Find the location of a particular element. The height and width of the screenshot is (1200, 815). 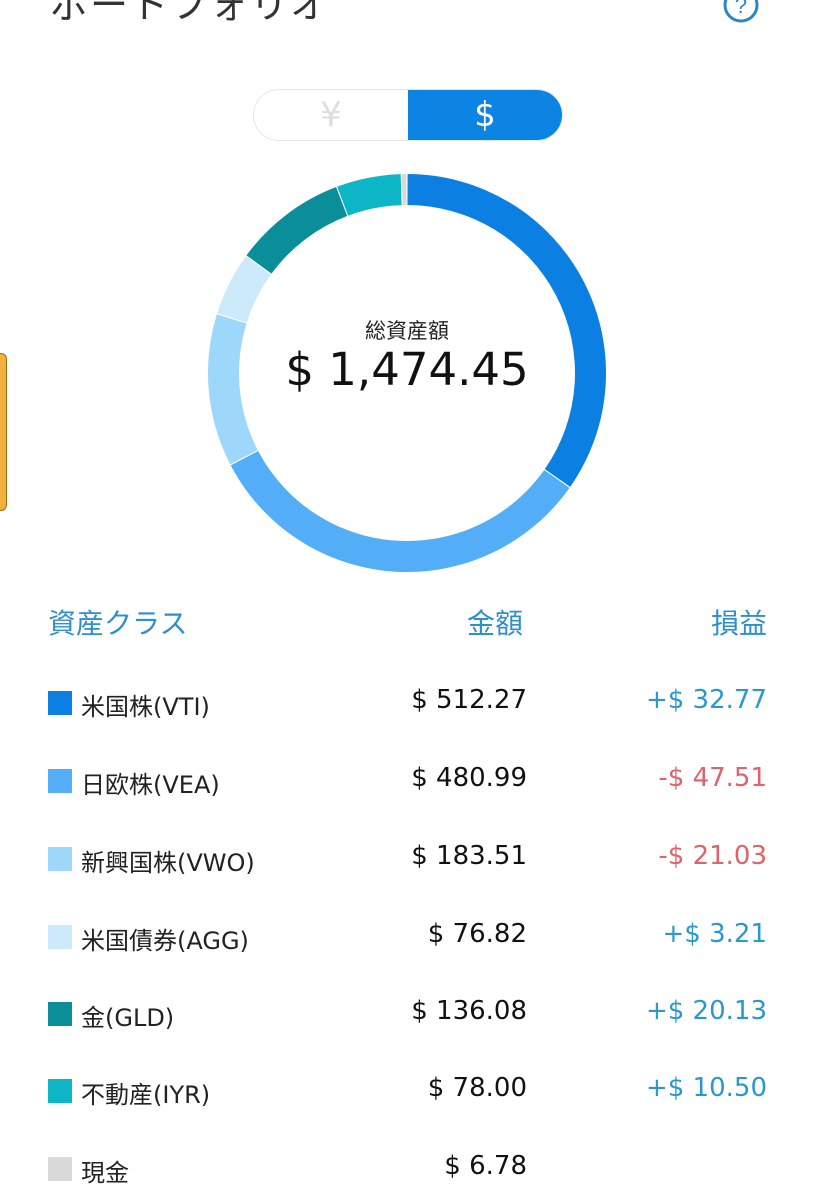

column-header-amount: 金額 is located at coordinates (494, 623).